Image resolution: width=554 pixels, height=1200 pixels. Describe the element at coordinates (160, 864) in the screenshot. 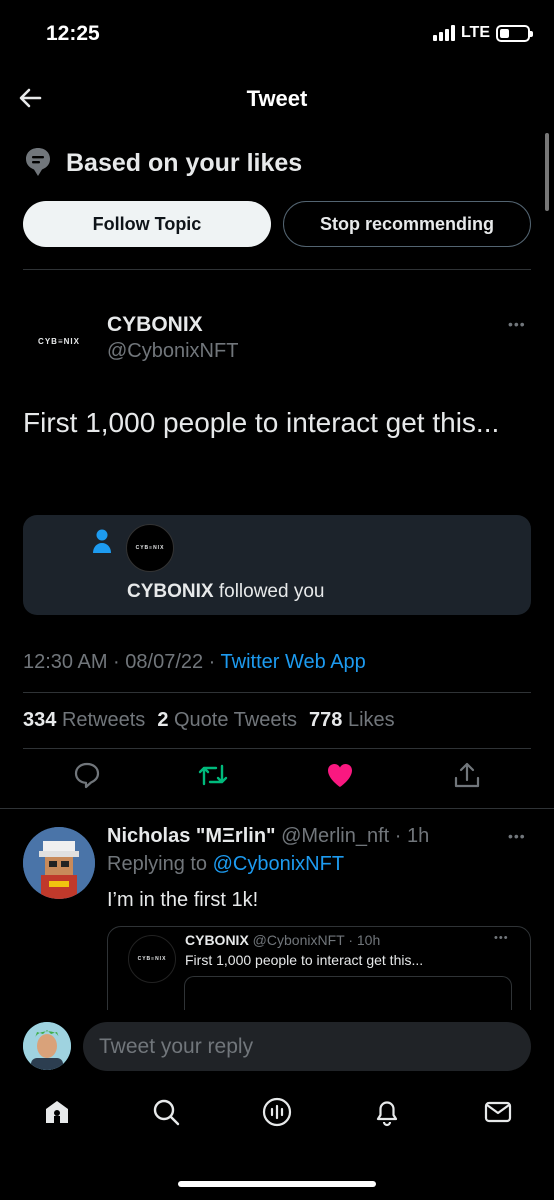

I see `replying-prefix: Replying to` at that location.